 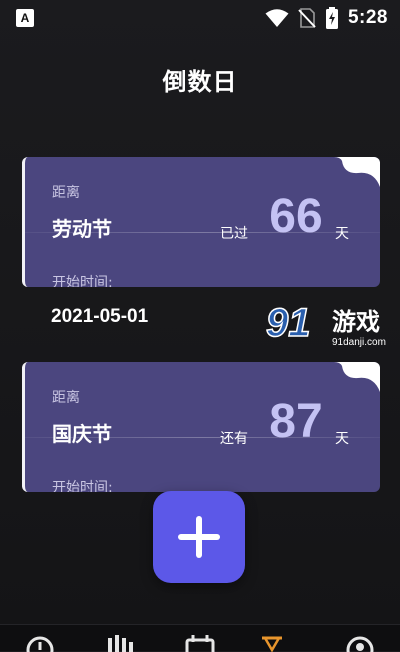 What do you see at coordinates (200, 18) in the screenshot?
I see `status-bar: A 5:28` at bounding box center [200, 18].